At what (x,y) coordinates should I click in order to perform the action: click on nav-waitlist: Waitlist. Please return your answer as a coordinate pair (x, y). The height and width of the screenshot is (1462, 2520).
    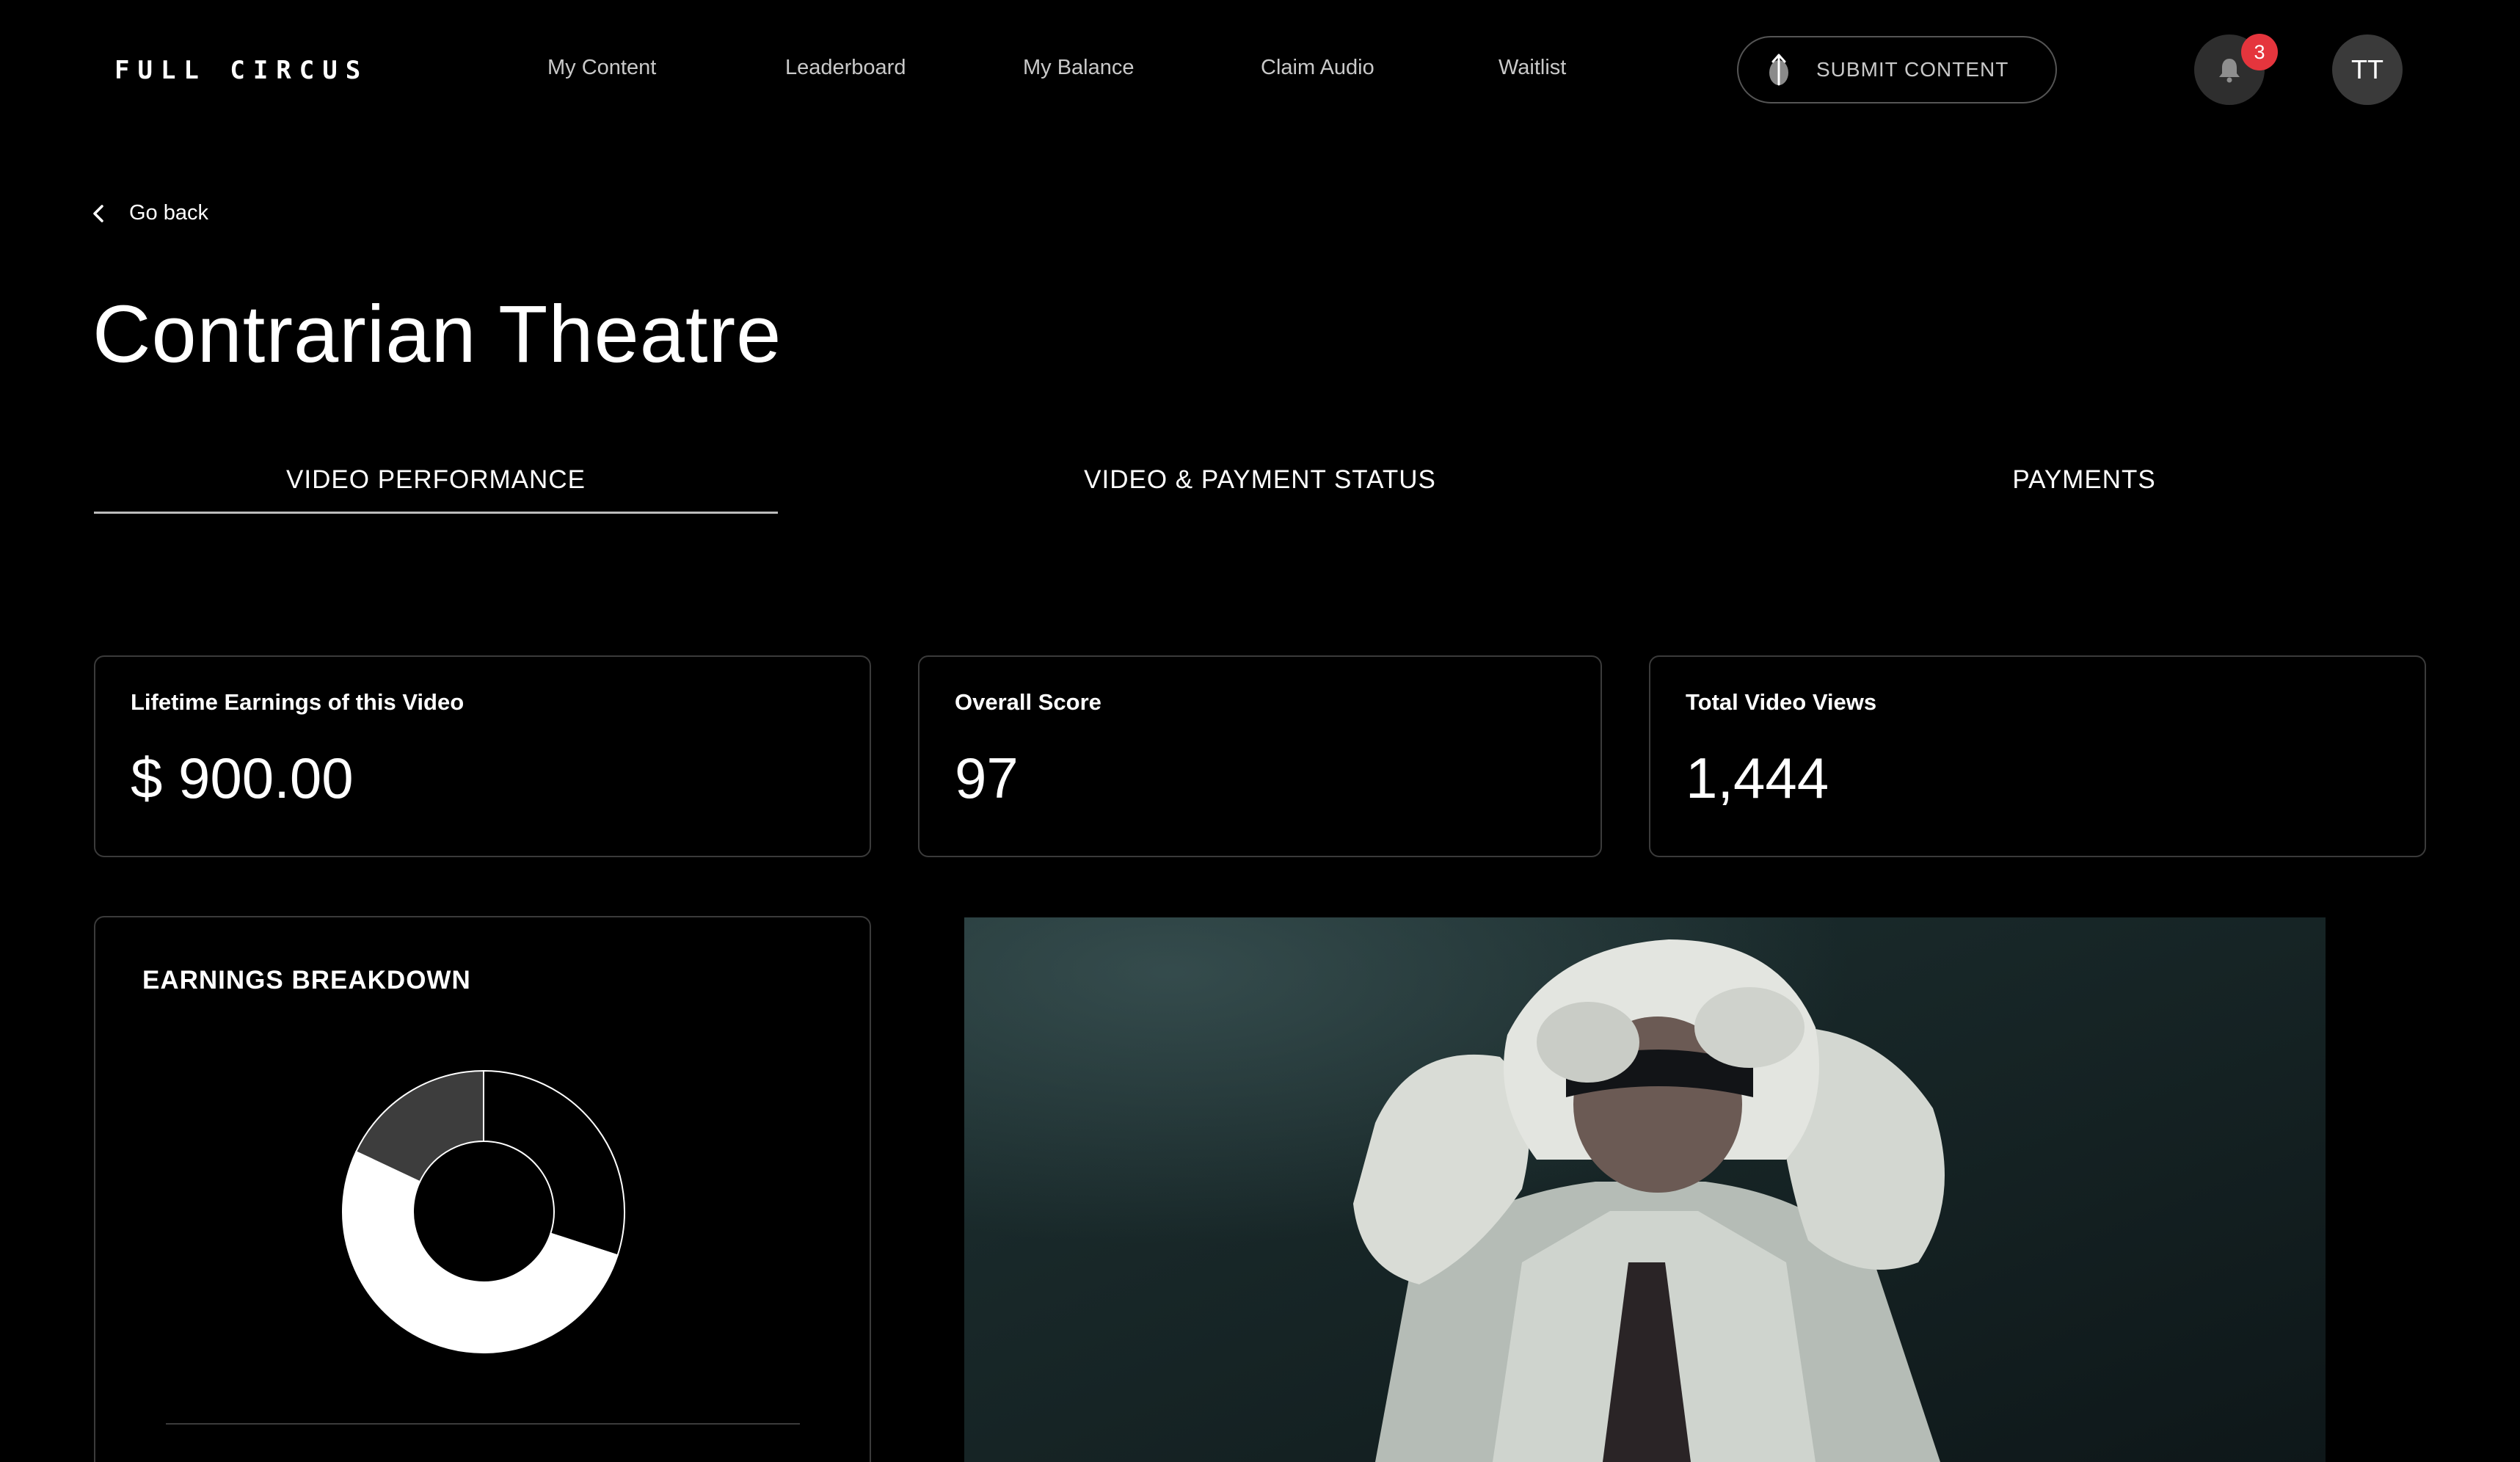
    Looking at the image, I should click on (1532, 68).